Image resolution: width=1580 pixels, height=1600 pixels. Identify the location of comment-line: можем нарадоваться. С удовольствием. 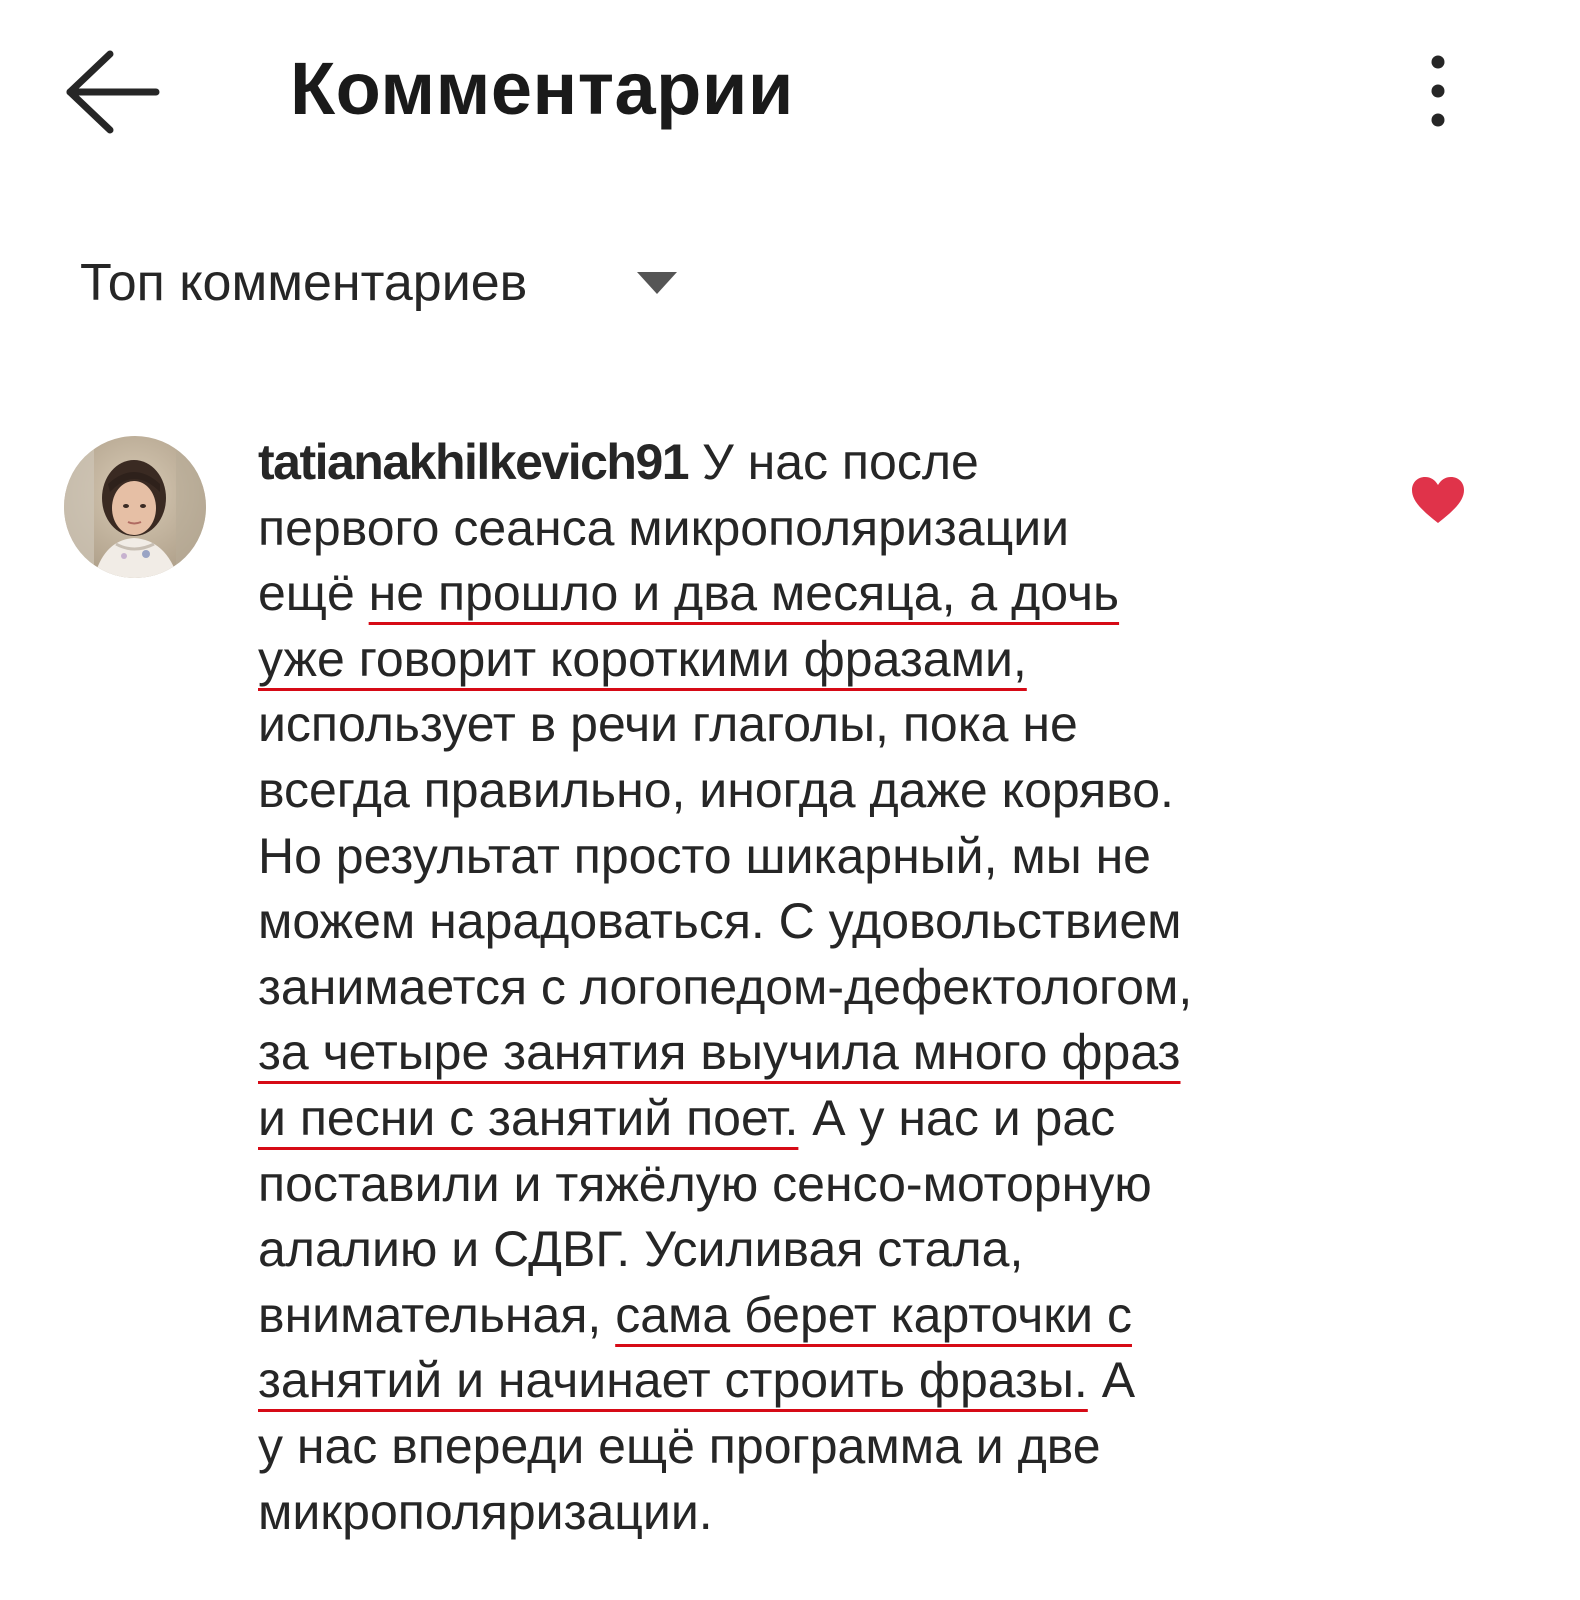
(808, 922).